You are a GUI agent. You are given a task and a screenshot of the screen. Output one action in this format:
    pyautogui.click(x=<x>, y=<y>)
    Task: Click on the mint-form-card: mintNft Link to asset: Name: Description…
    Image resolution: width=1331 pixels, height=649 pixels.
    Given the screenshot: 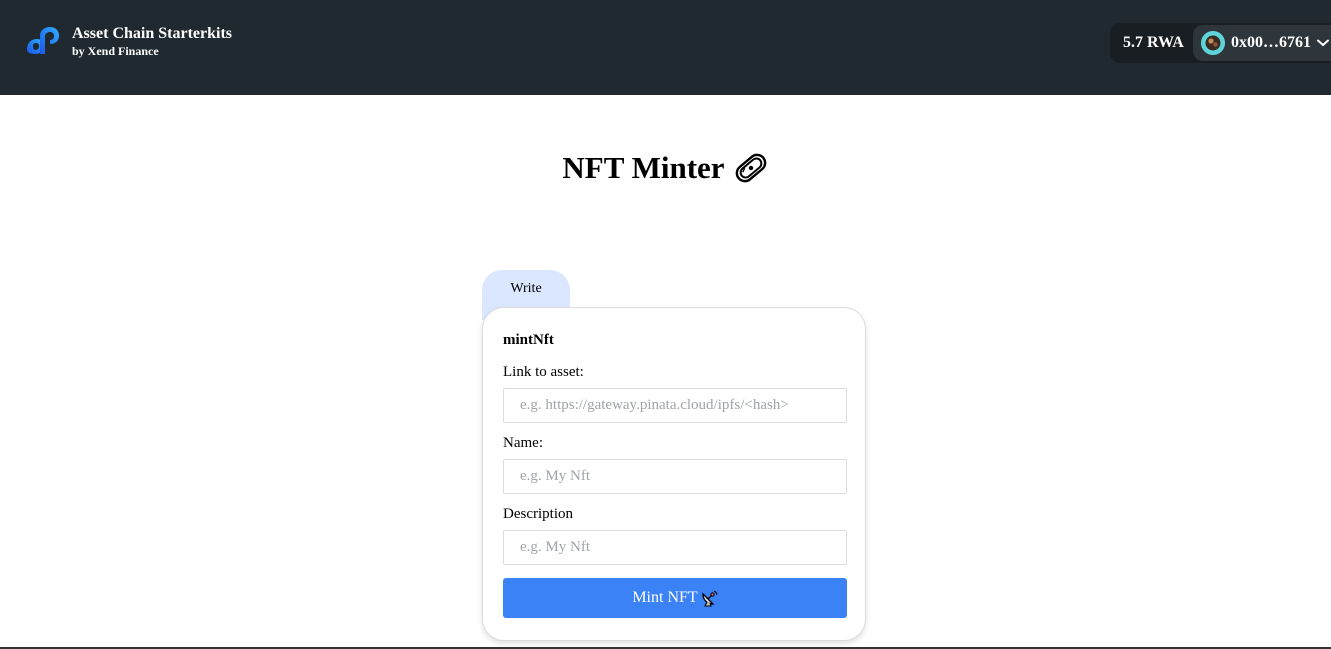 What is the action you would take?
    pyautogui.click(x=674, y=474)
    